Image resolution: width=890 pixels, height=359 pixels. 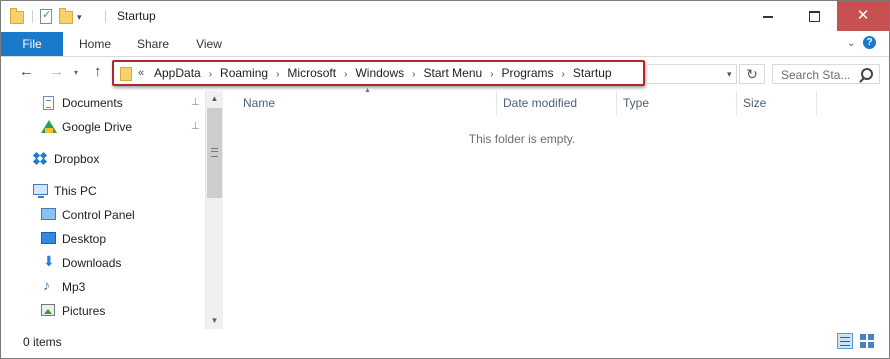 What do you see at coordinates (32, 44) in the screenshot?
I see `tab-file: File` at bounding box center [32, 44].